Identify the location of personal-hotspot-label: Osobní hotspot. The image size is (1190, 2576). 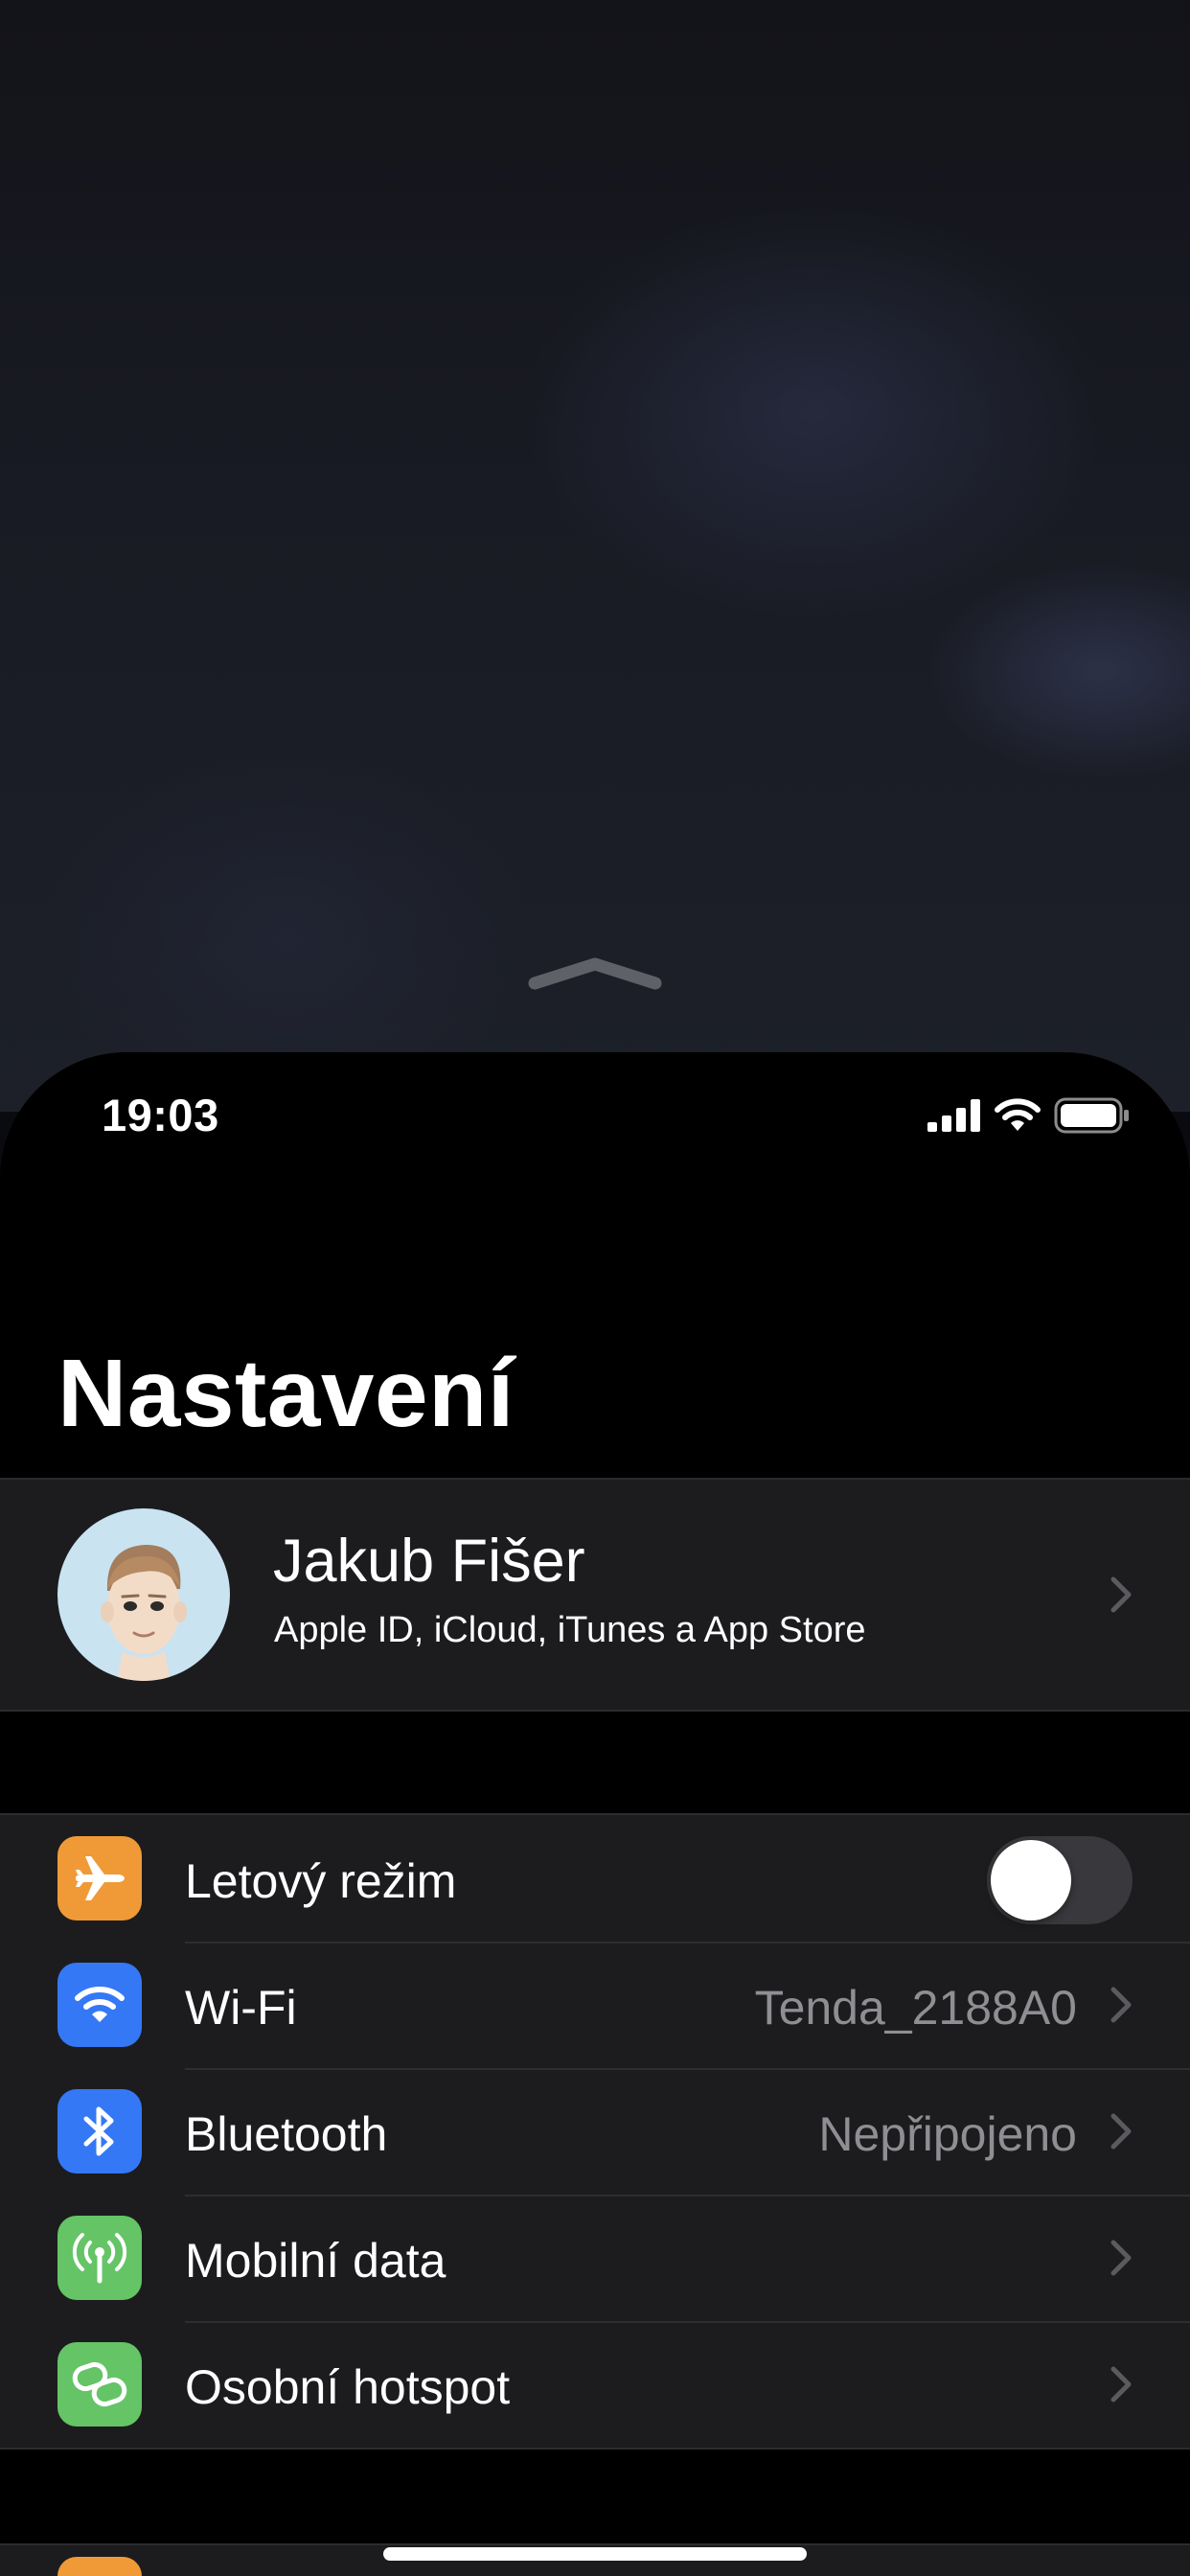
(348, 2387).